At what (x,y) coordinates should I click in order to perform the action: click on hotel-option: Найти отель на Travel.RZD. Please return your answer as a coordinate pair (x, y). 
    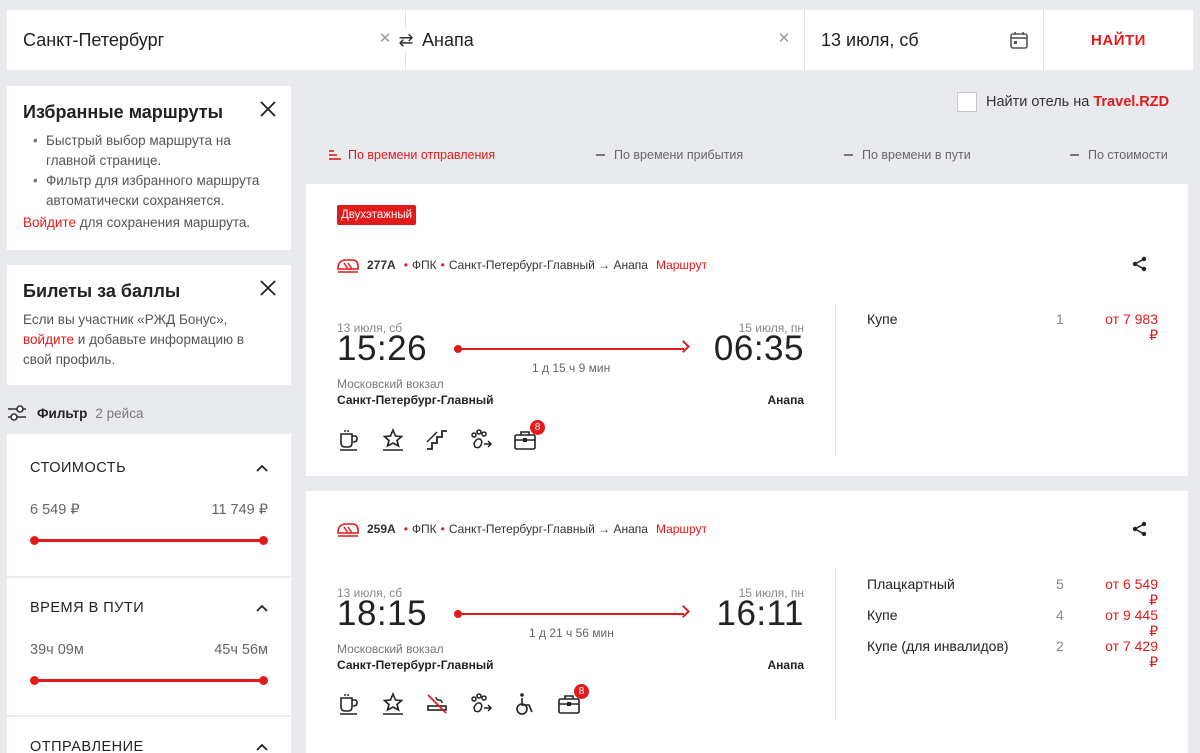
    Looking at the image, I should click on (1063, 102).